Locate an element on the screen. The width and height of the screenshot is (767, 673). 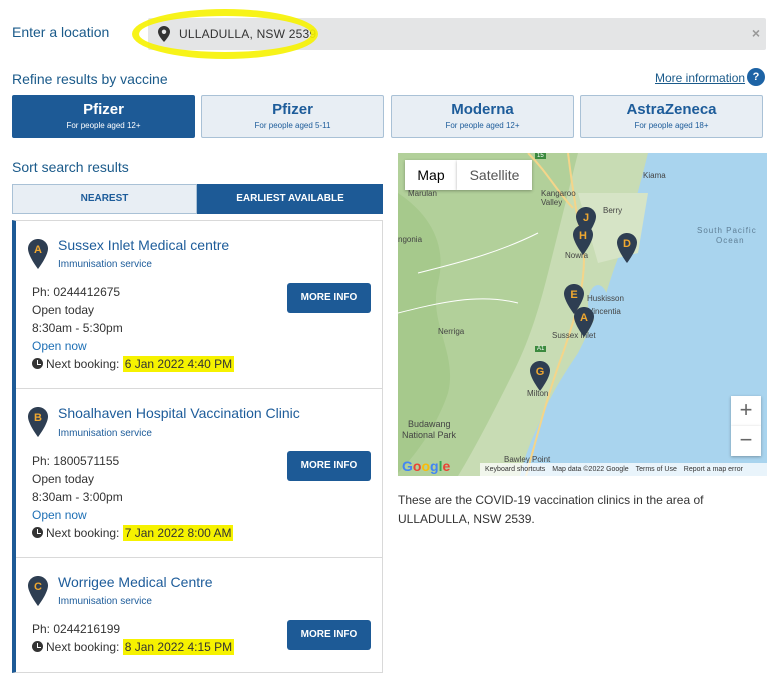
next-booking: Next booking: 8 Jan 2022 4:15 PM is located at coordinates (133, 647).